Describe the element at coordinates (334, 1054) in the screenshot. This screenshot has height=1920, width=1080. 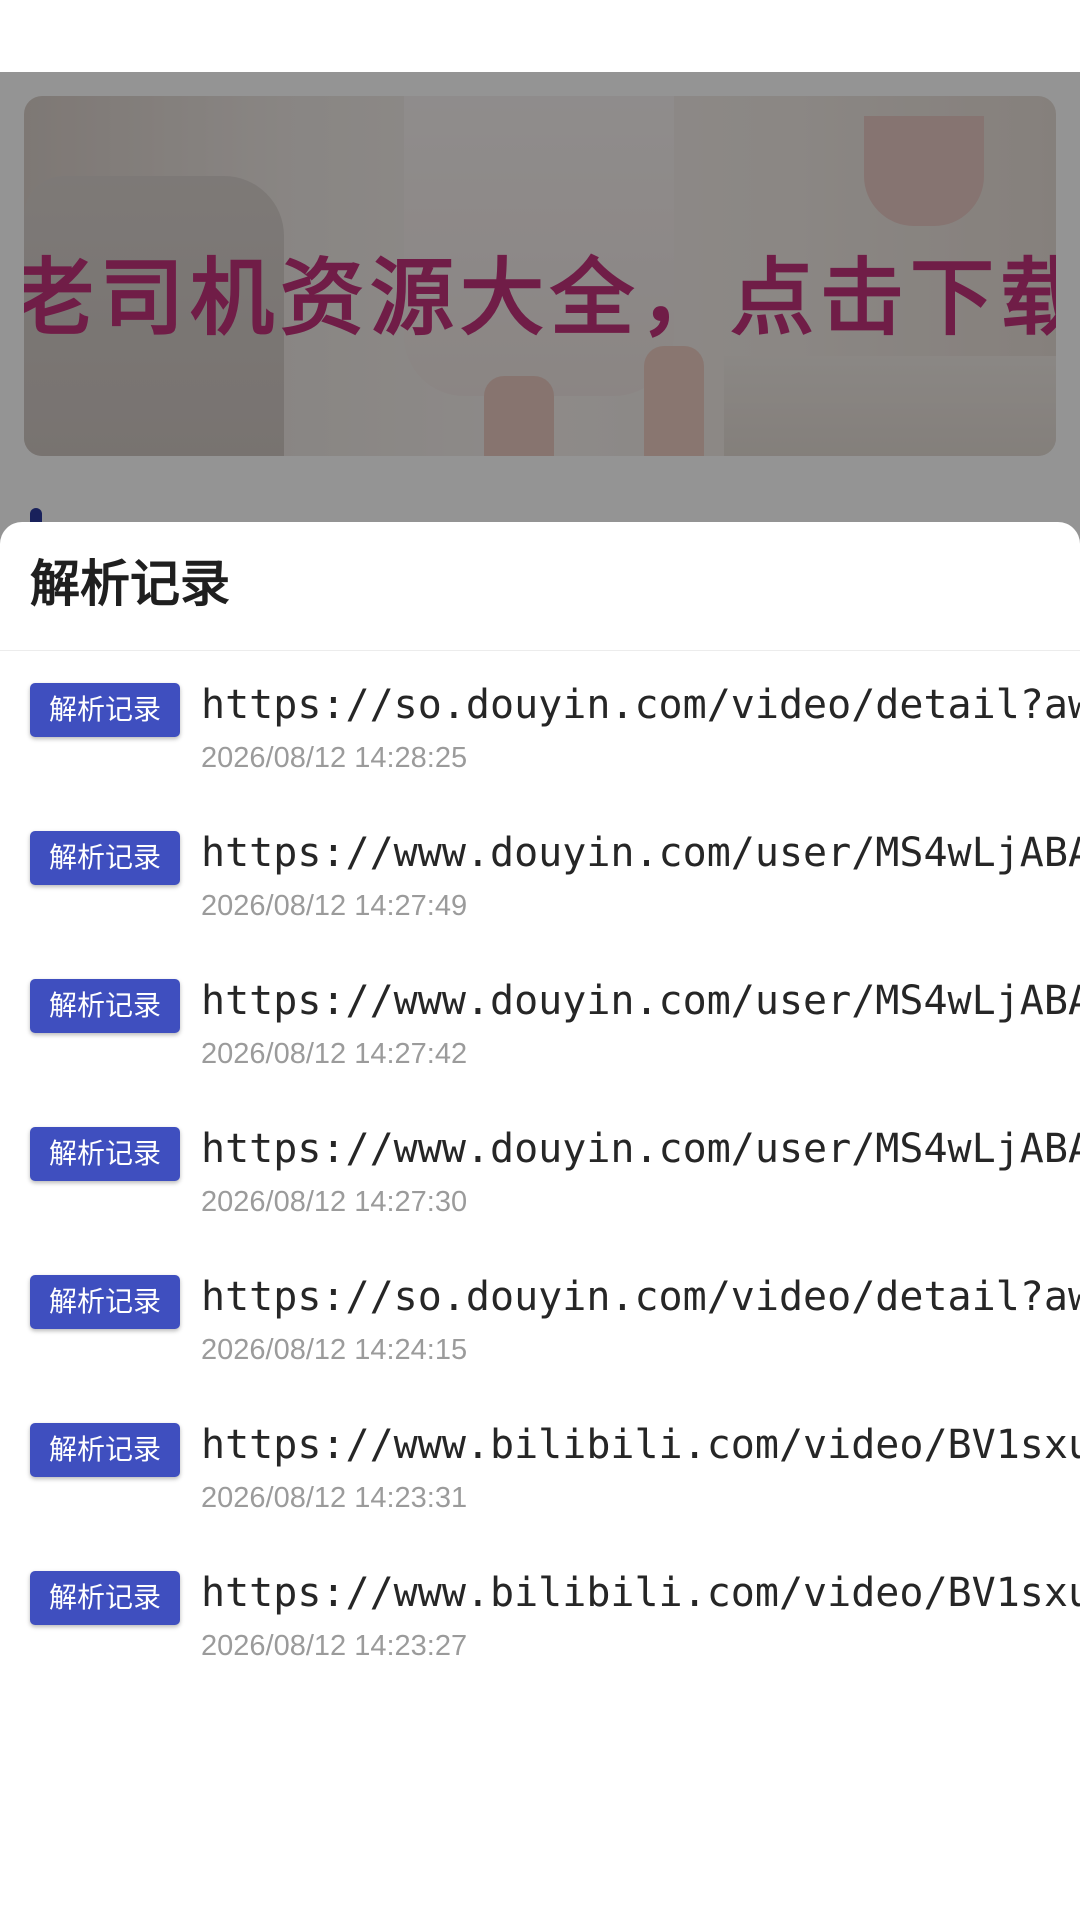
I see `record-time: 2026/08/12 14:27:42` at that location.